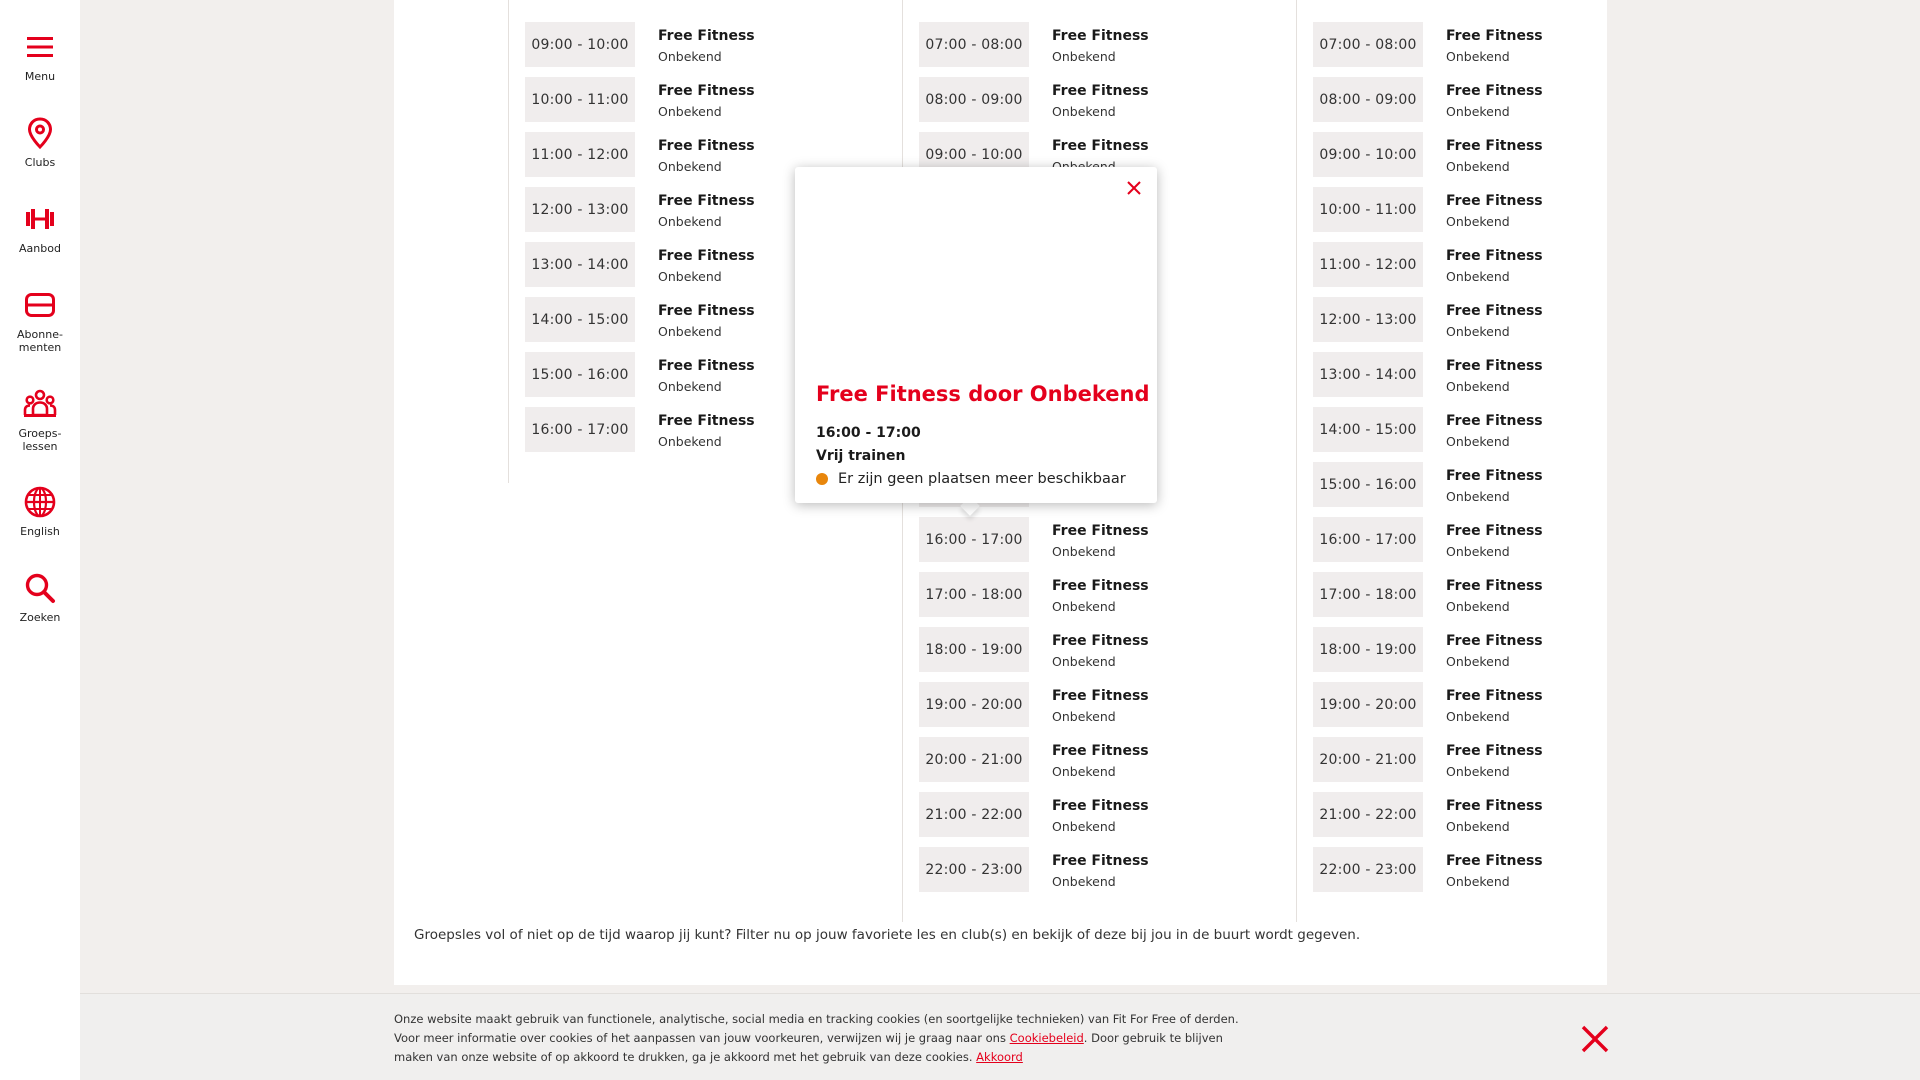  Describe the element at coordinates (1503, 264) in the screenshot. I see `schedule-slot: 11:00 - 12:00 Free Fitness Onbekend` at that location.